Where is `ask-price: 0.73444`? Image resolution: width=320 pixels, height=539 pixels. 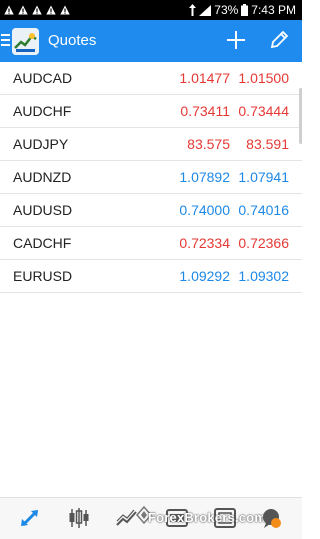 ask-price: 0.73444 is located at coordinates (263, 111).